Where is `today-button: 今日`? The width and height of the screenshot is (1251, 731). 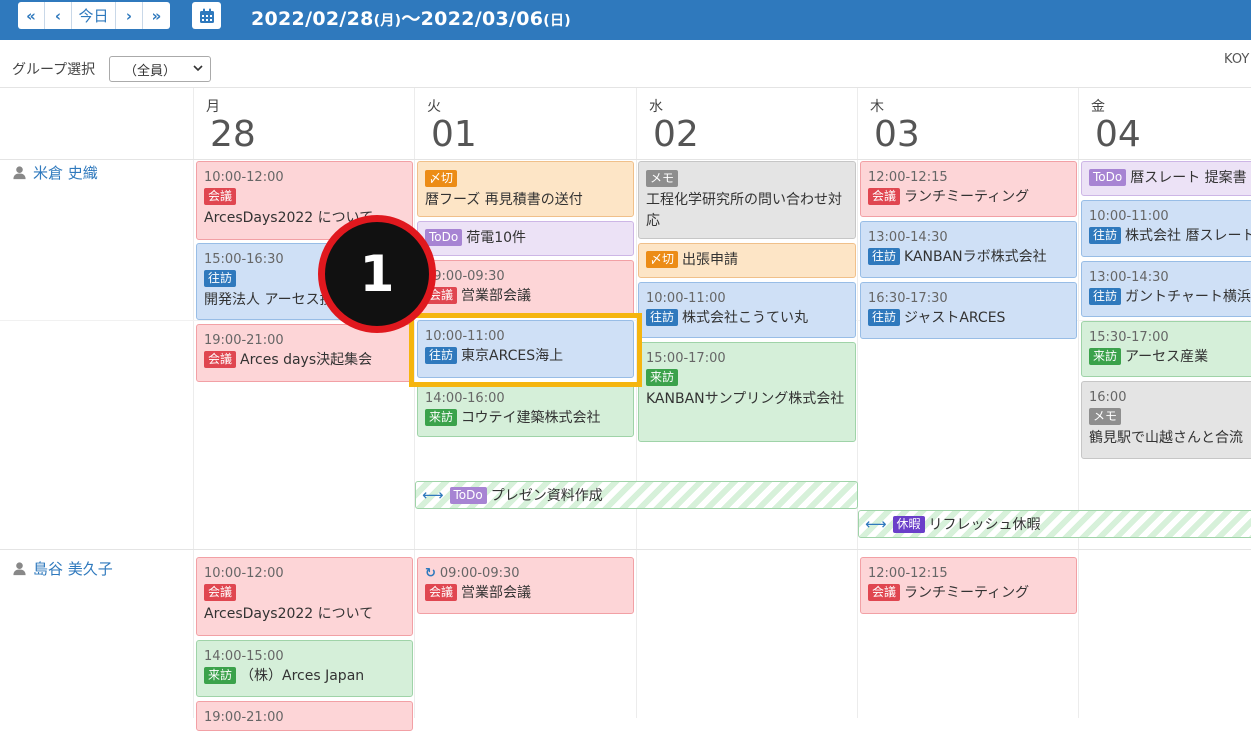 today-button: 今日 is located at coordinates (94, 15).